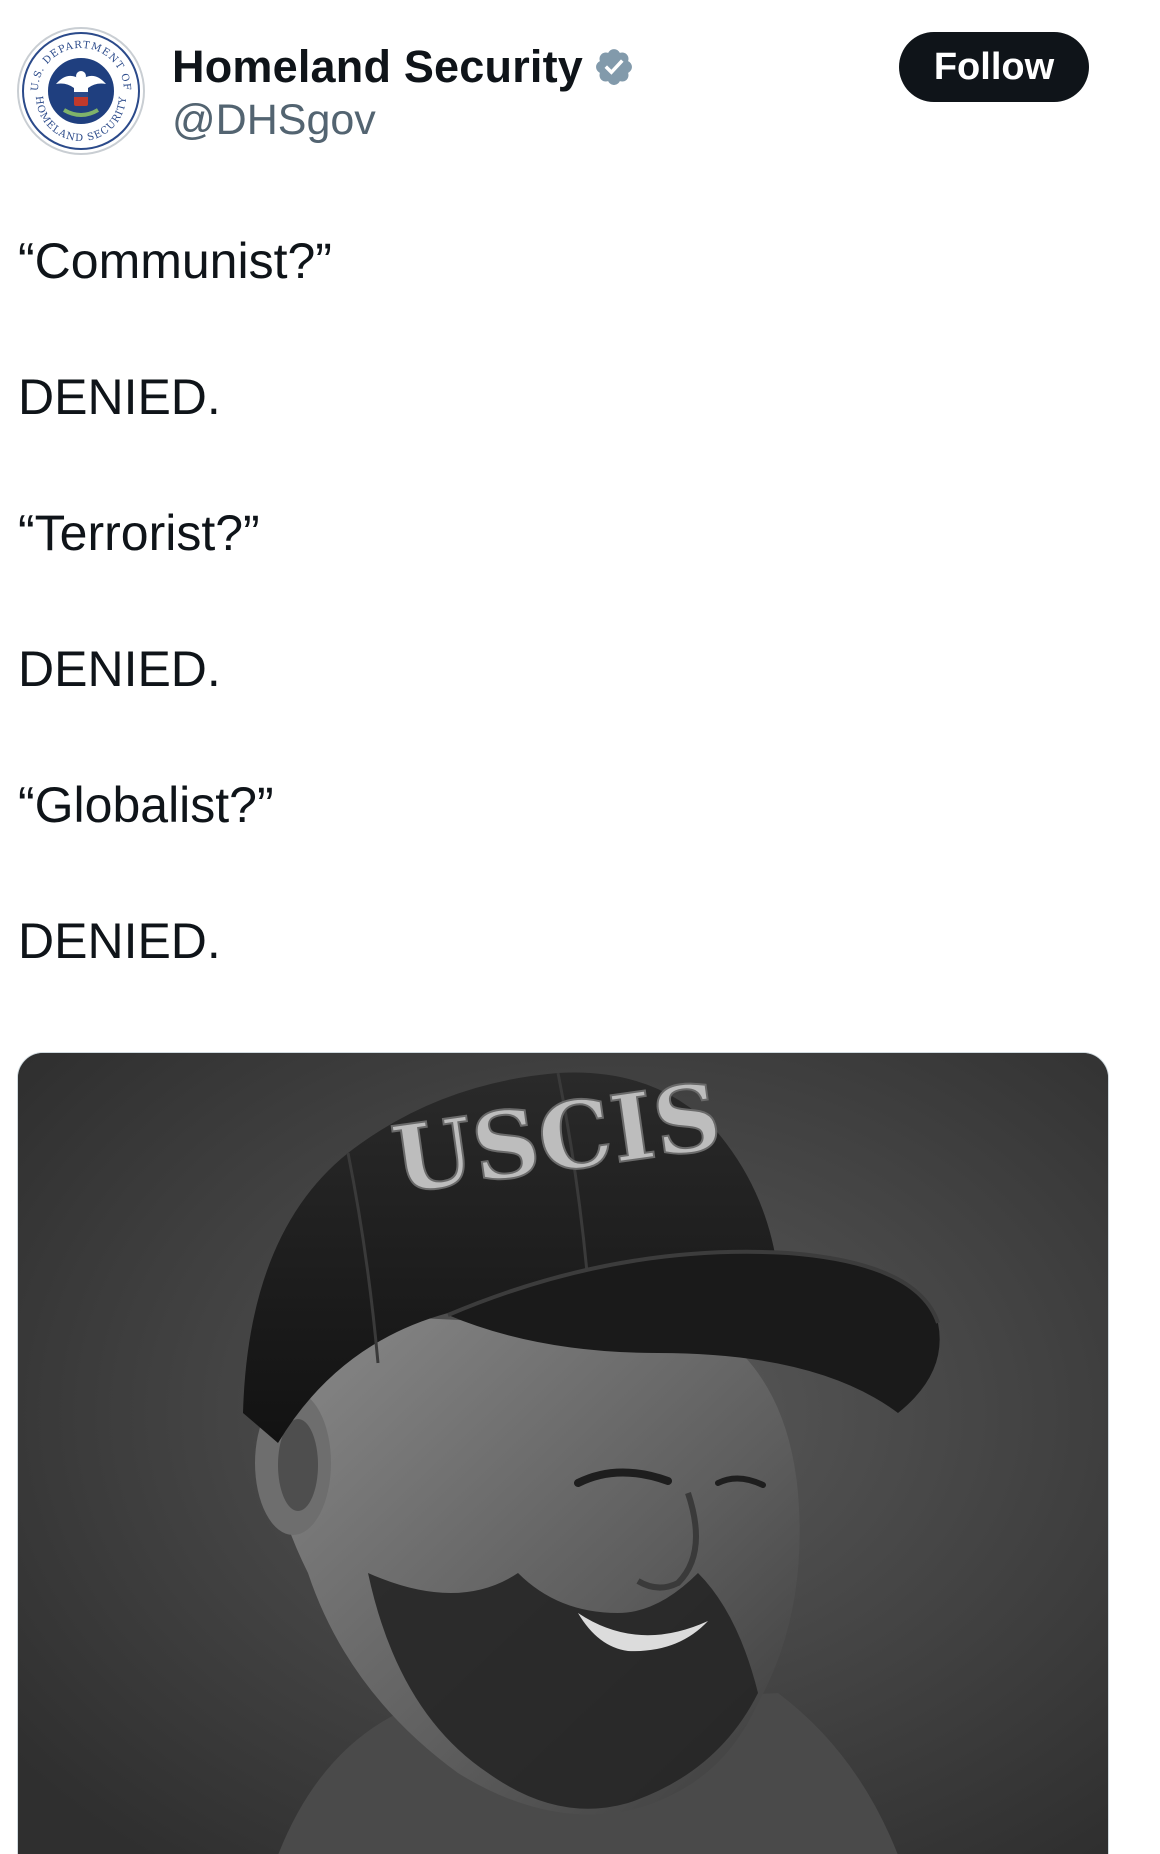  I want to click on author-avatar: U.S. DEPARTMENT OF HOMELAND SECURITY, so click(81, 91).